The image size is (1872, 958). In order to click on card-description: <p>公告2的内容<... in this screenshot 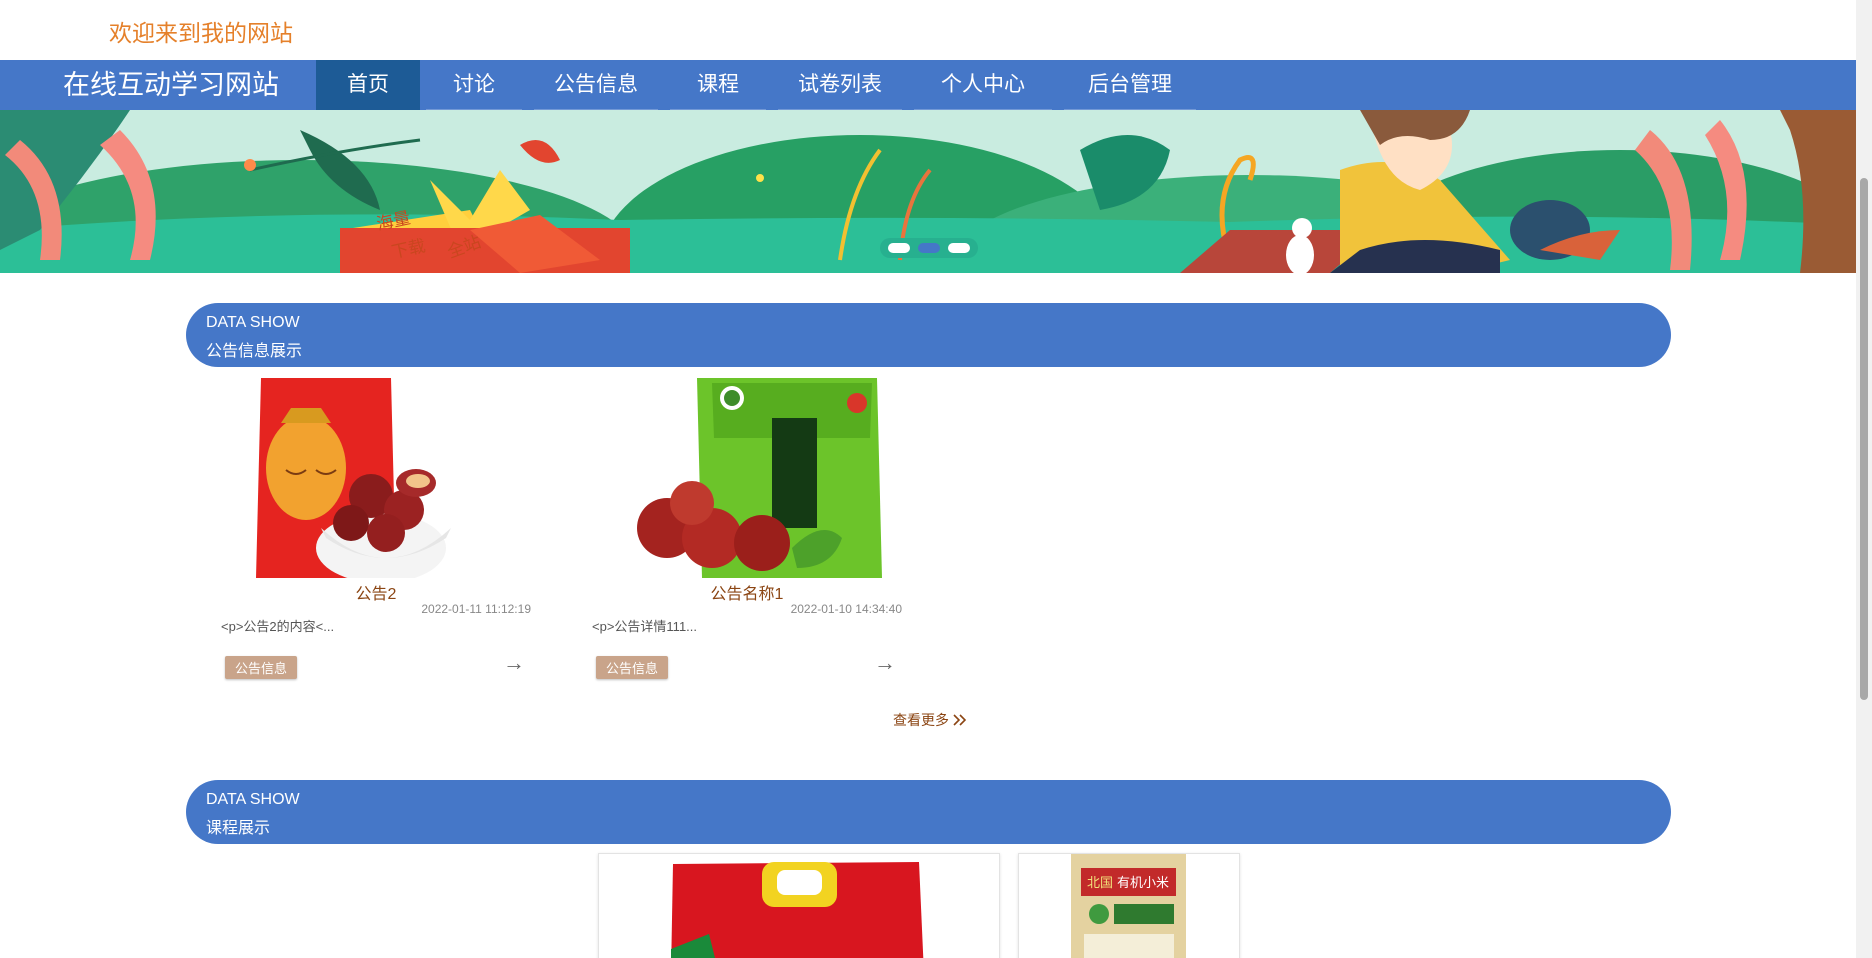, I will do `click(278, 626)`.